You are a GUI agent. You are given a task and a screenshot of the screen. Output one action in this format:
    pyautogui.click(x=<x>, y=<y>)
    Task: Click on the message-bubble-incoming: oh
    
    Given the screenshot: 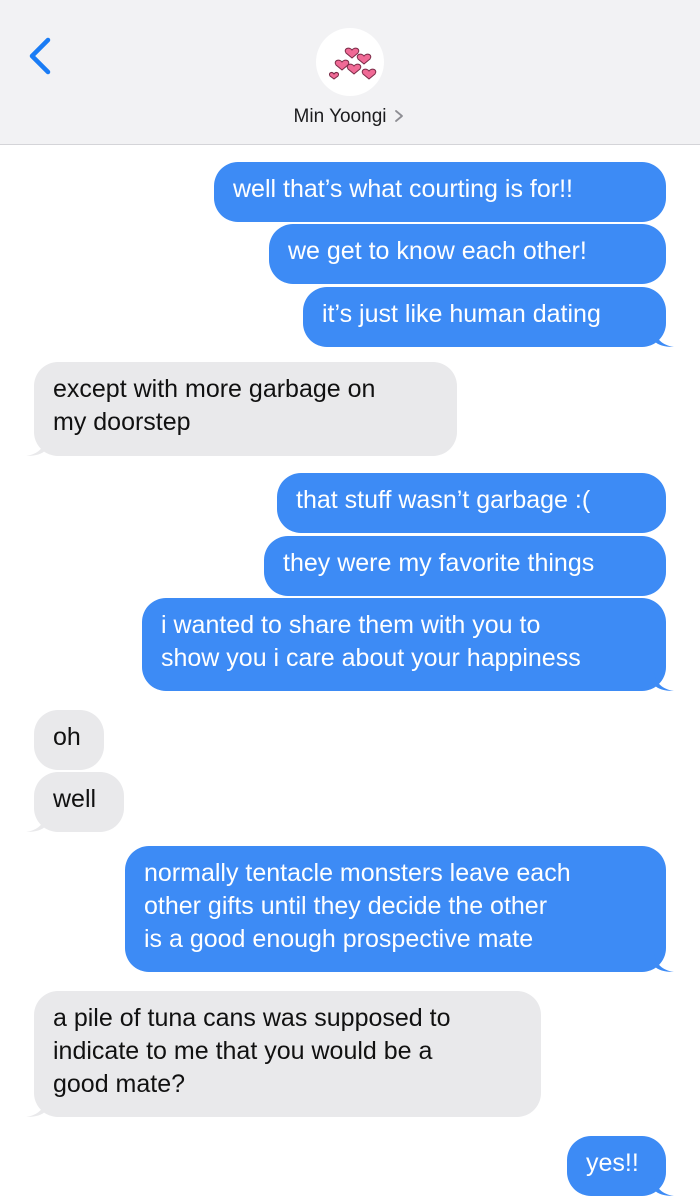 What is the action you would take?
    pyautogui.click(x=69, y=740)
    